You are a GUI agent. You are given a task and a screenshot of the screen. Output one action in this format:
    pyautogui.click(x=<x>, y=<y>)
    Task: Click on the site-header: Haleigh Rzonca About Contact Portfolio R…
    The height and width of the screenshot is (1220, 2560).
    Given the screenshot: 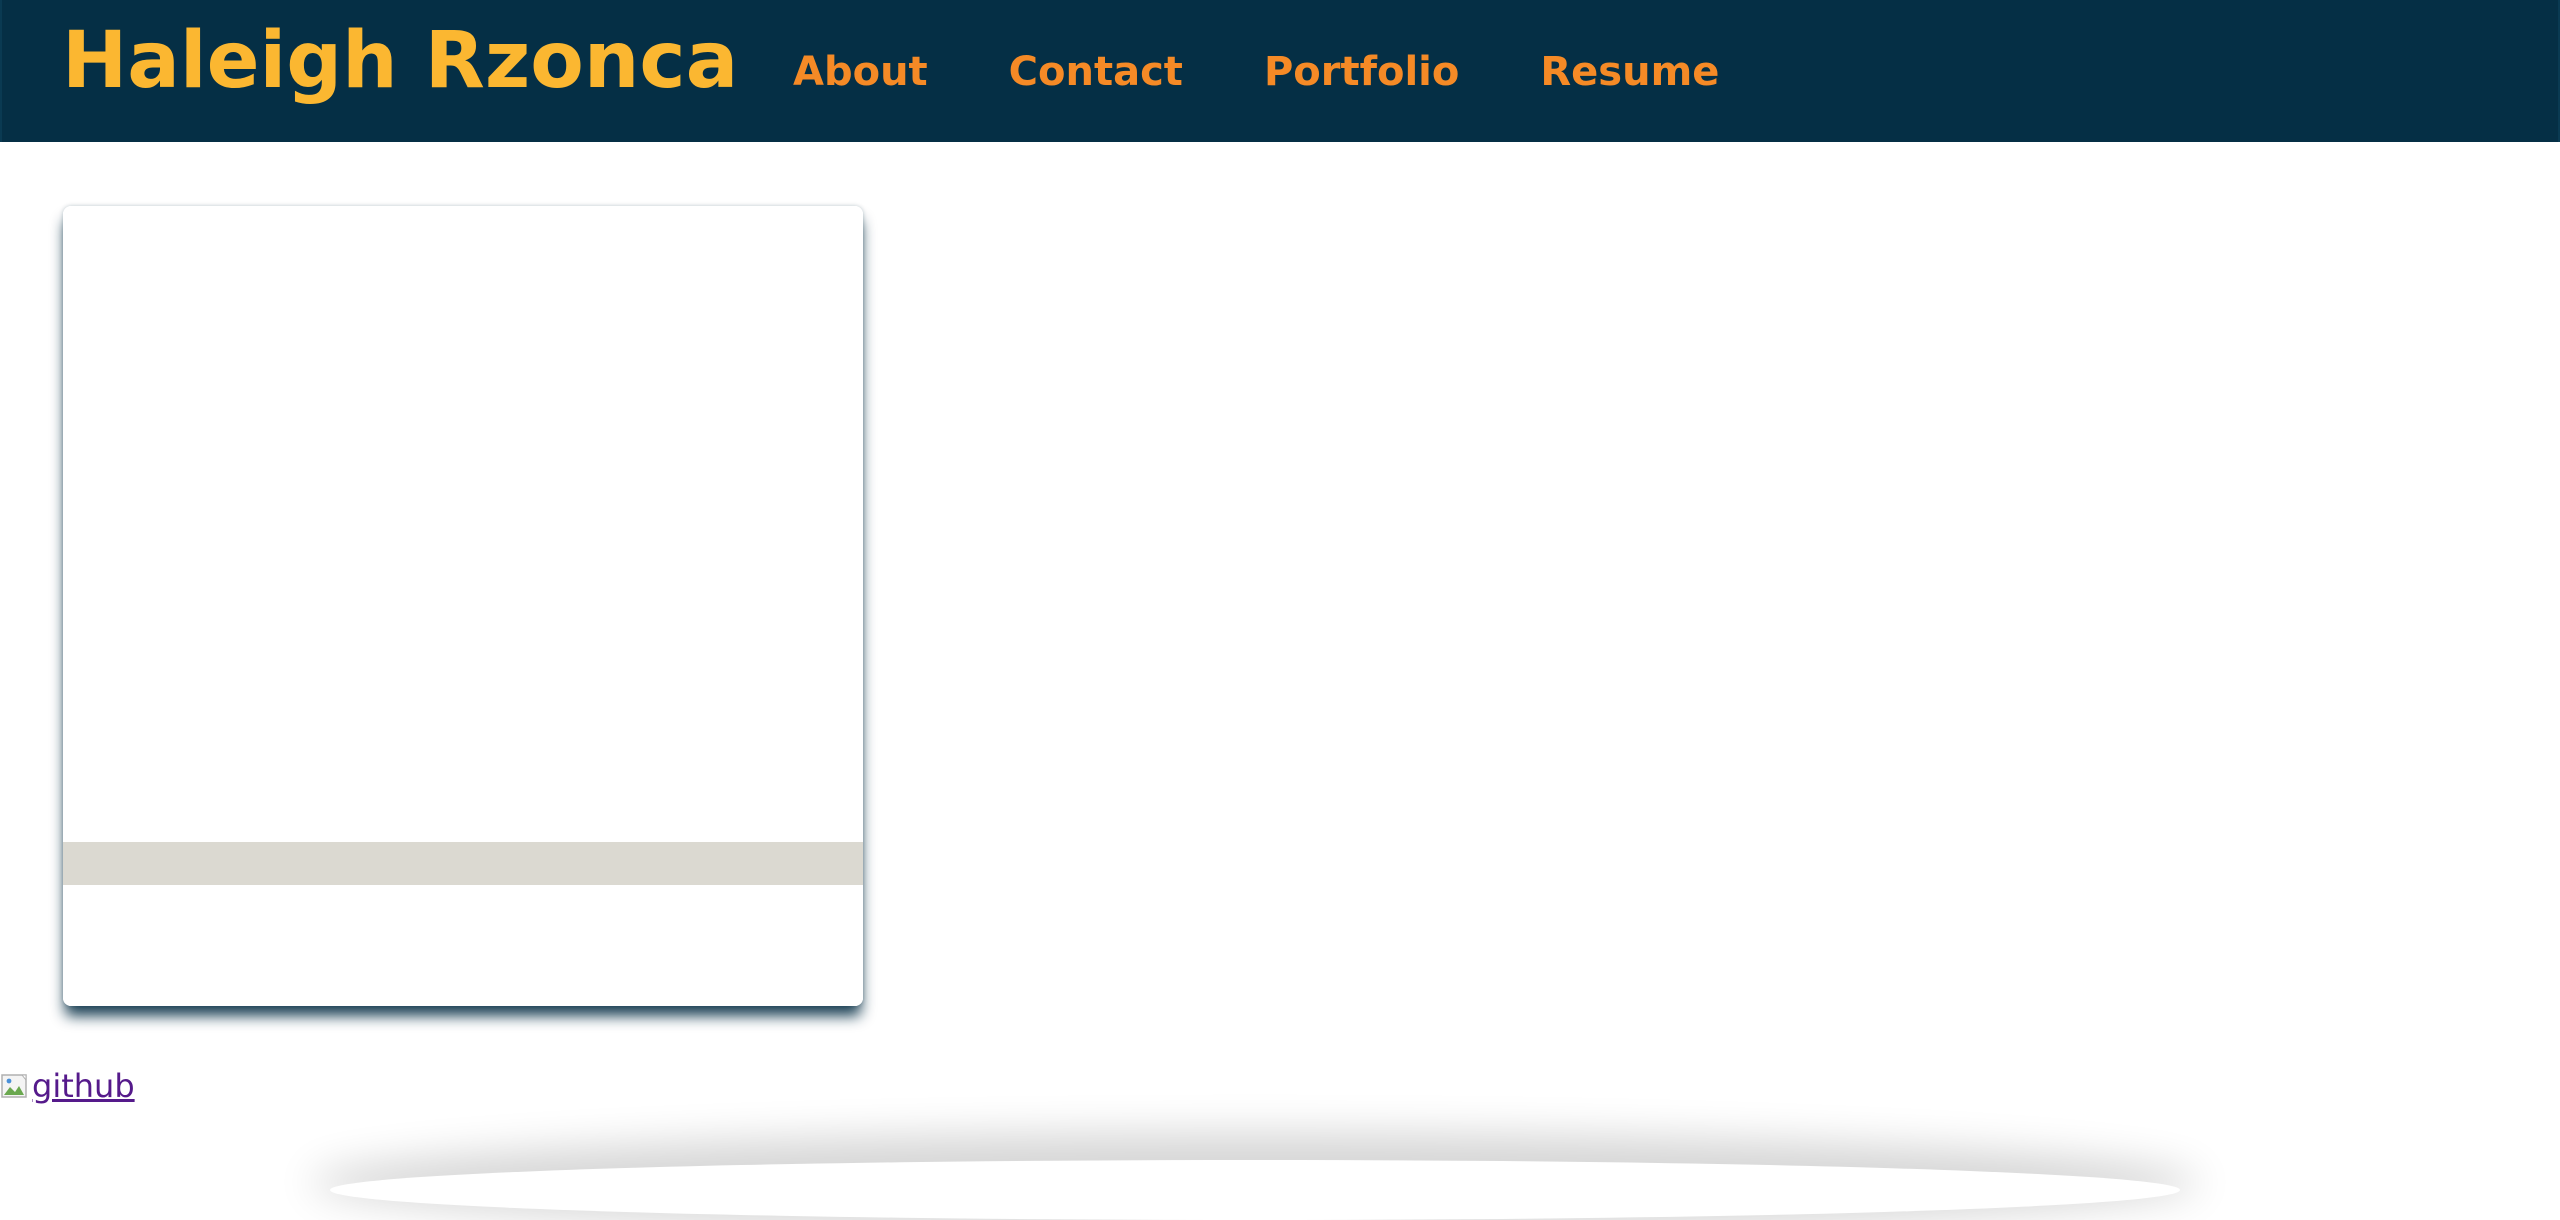 What is the action you would take?
    pyautogui.click(x=1280, y=71)
    